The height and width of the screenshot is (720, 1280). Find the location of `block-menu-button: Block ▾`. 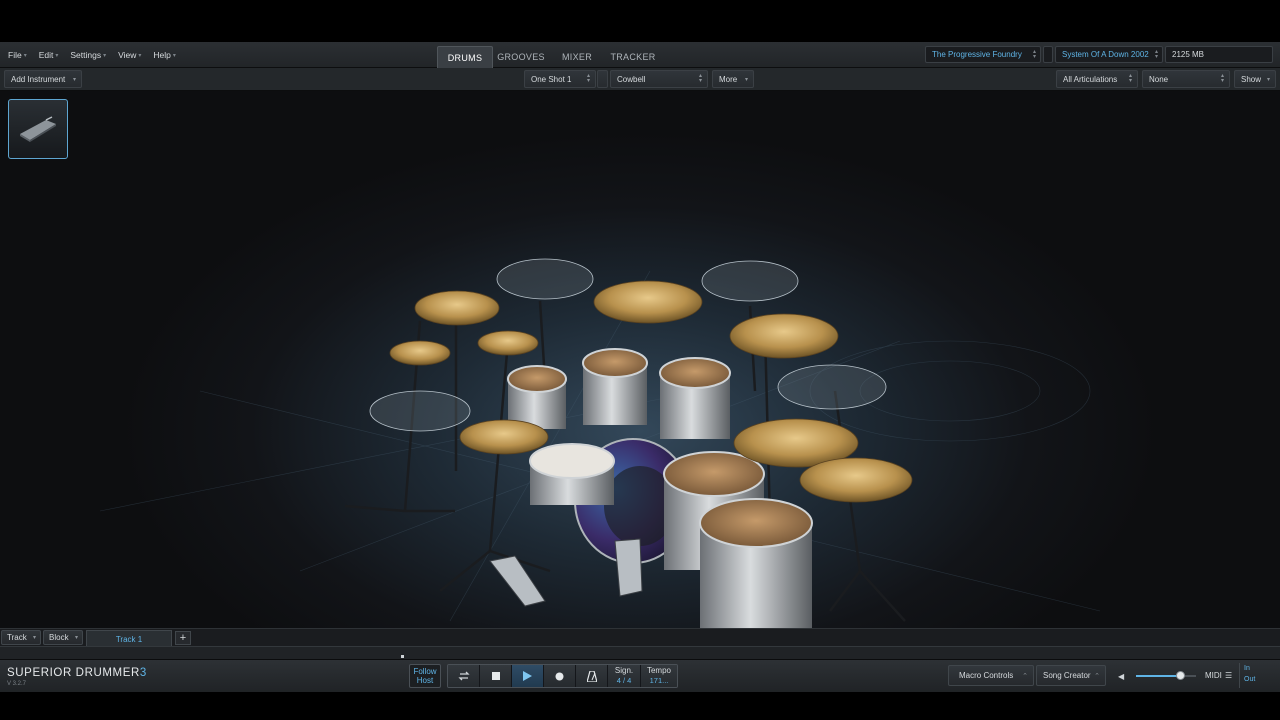

block-menu-button: Block ▾ is located at coordinates (63, 637).